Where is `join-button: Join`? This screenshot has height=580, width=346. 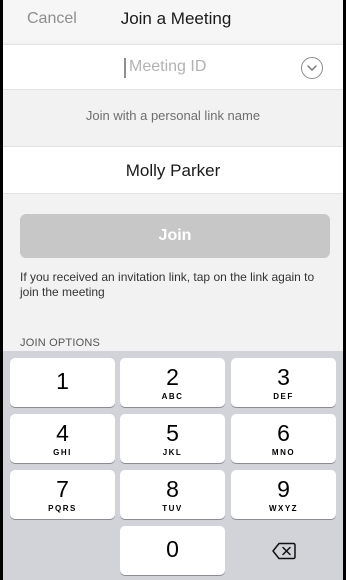
join-button: Join is located at coordinates (175, 236).